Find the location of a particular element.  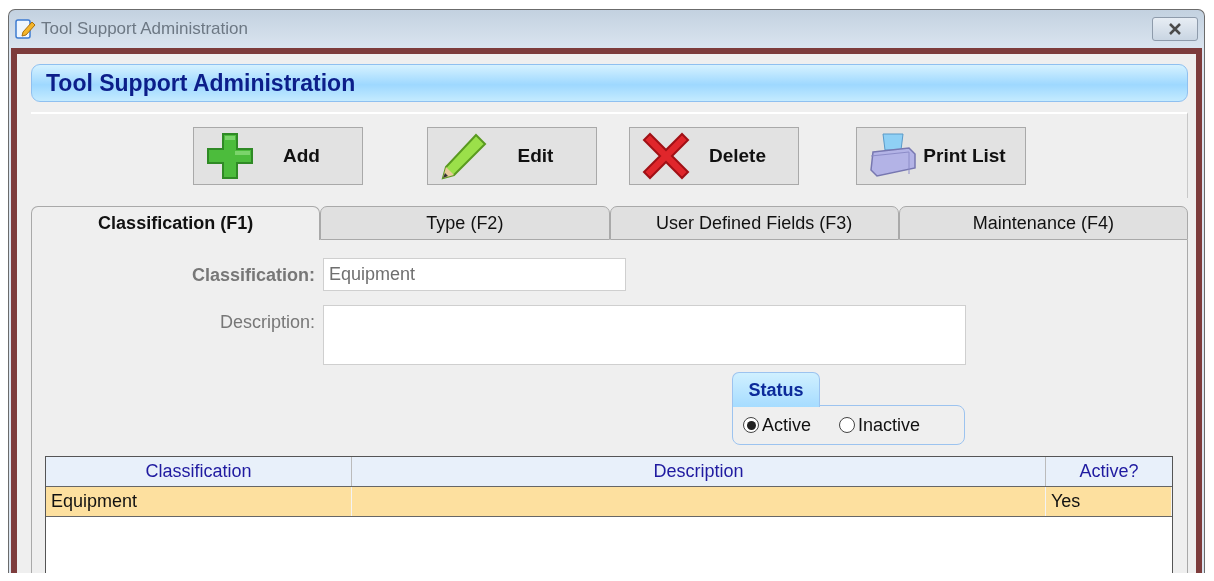

close-button is located at coordinates (1175, 29).